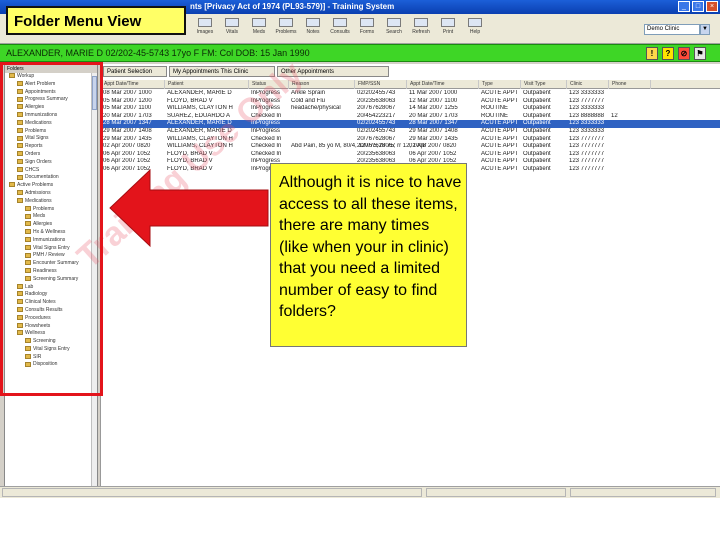 The width and height of the screenshot is (720, 540). What do you see at coordinates (421, 29) in the screenshot?
I see `toolbar-button: Refresh` at bounding box center [421, 29].